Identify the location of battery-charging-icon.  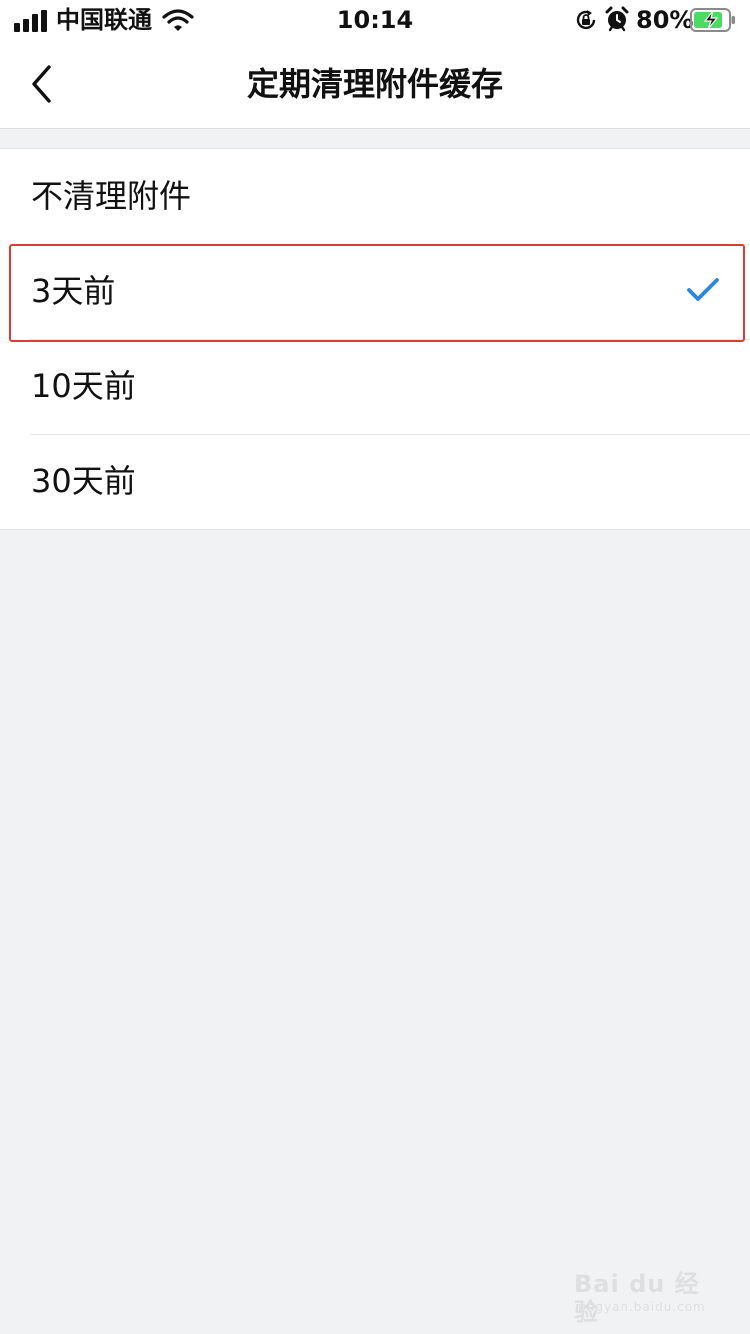
(712, 20).